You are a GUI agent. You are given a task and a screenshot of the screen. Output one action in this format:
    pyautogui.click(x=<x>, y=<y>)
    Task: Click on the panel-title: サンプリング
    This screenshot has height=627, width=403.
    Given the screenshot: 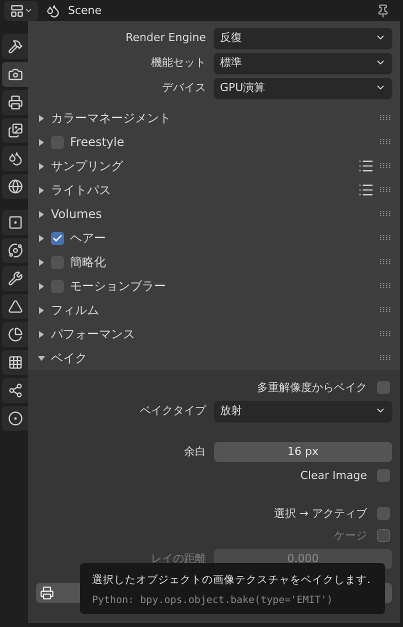 What is the action you would take?
    pyautogui.click(x=87, y=166)
    